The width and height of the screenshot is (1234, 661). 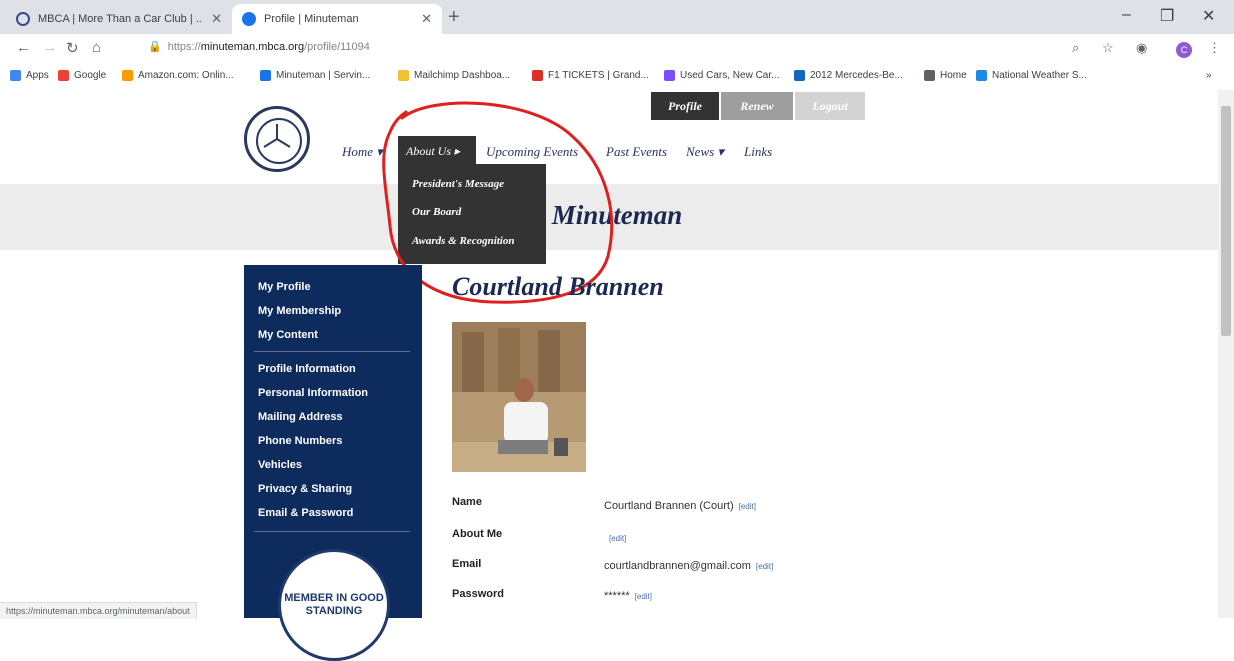 I want to click on sidebar-item-phone-numbers: Phone Numbers, so click(x=300, y=441).